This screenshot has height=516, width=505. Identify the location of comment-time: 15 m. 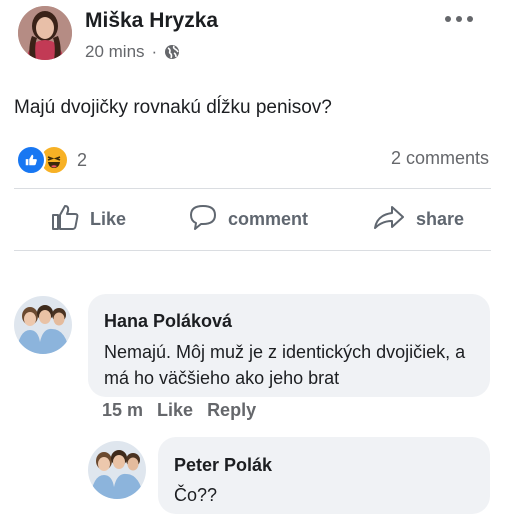
(122, 410).